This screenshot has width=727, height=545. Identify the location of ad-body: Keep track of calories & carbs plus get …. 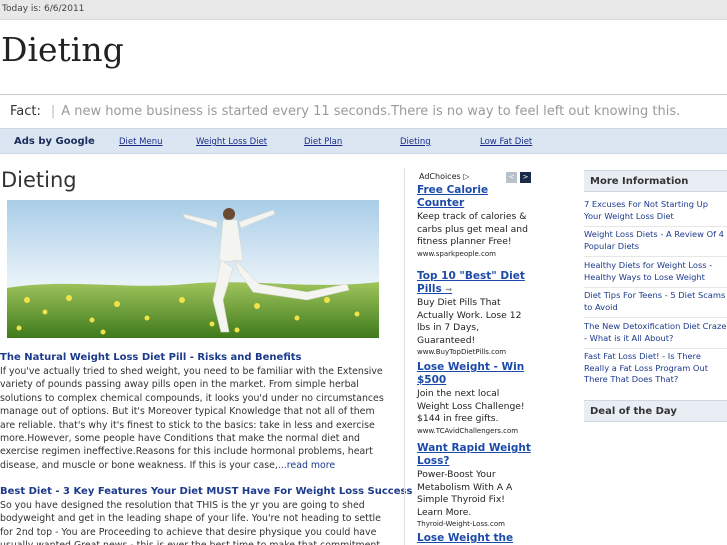
(472, 229).